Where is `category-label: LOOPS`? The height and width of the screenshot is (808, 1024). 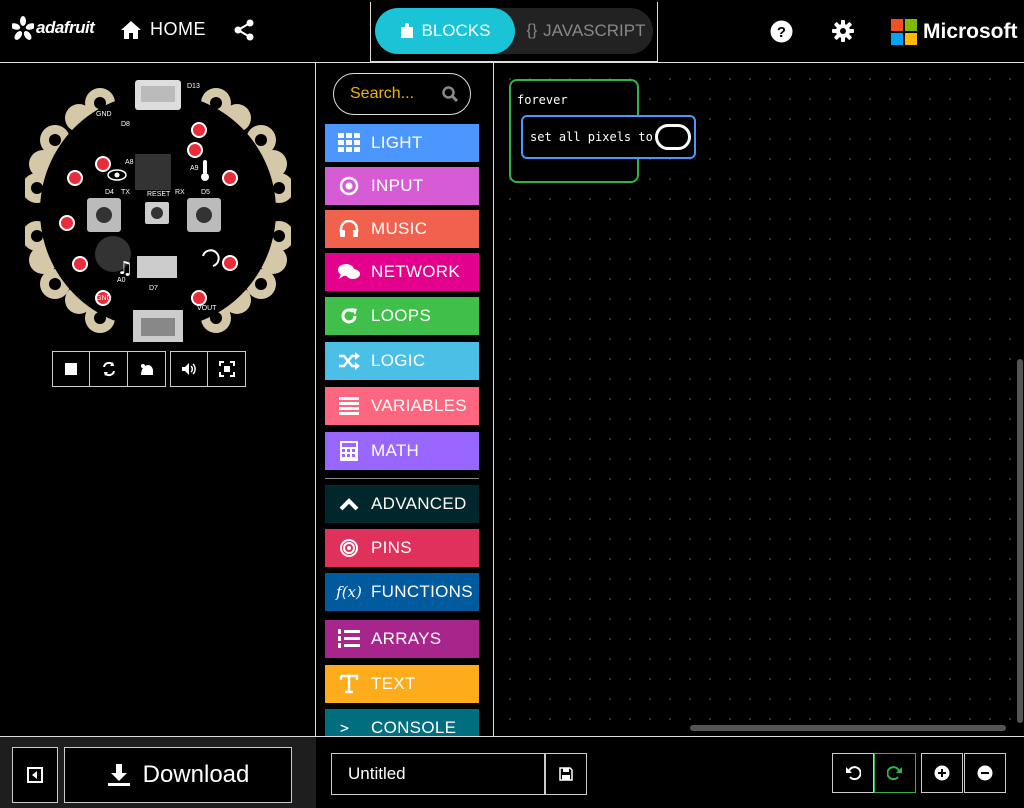 category-label: LOOPS is located at coordinates (401, 315).